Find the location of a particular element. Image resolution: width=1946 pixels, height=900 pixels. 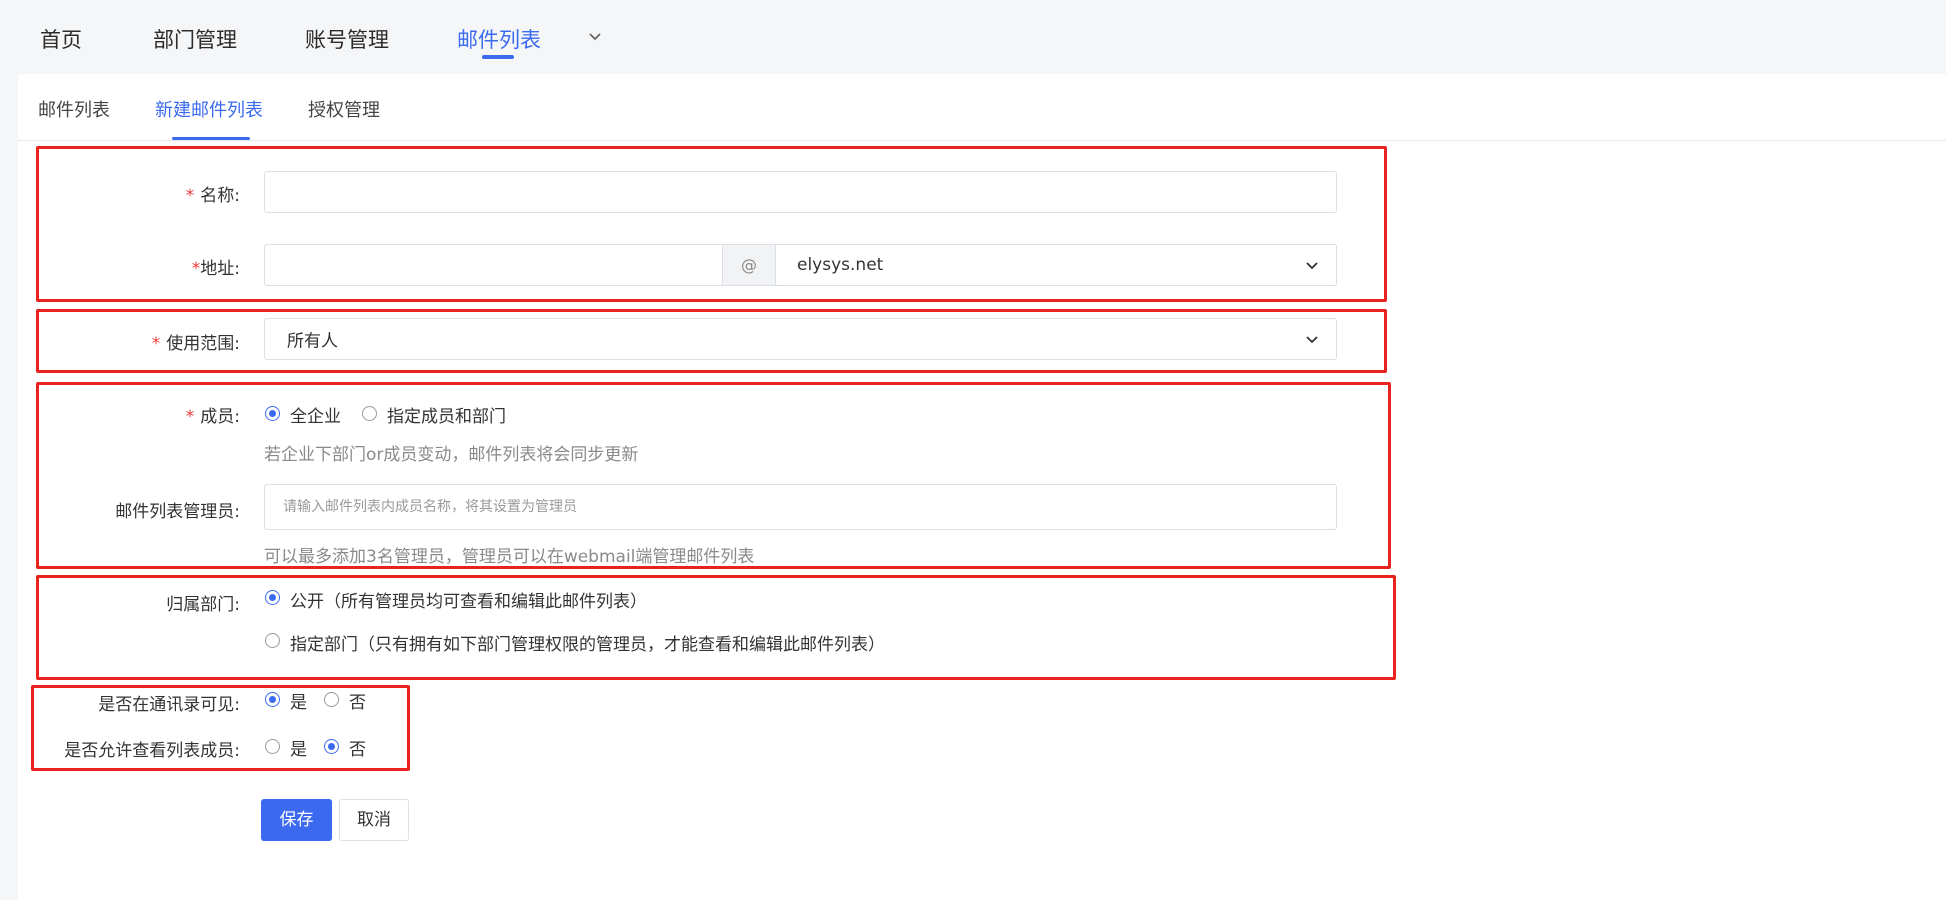

visible-in-contacts-label: 是否在通讯录可见: is located at coordinates (169, 705).